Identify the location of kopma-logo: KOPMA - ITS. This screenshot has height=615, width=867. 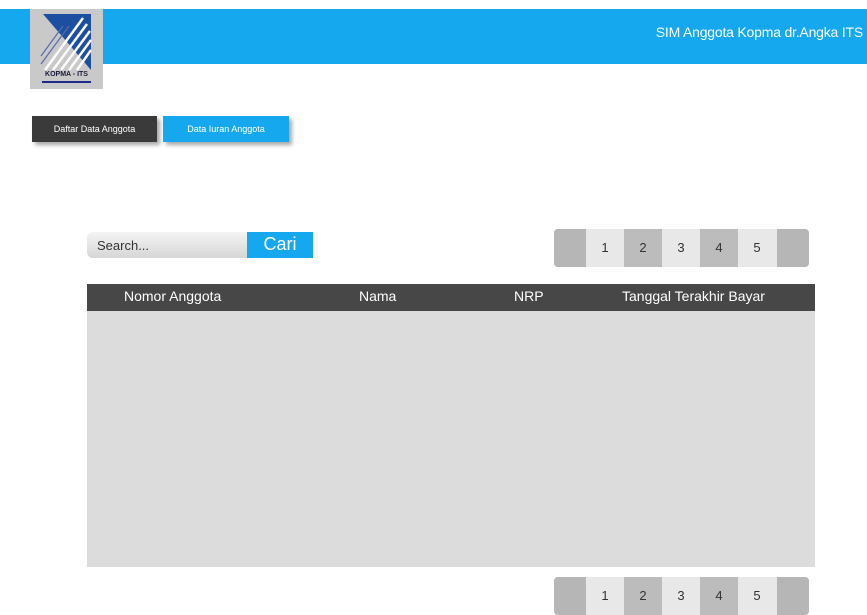
(66, 49).